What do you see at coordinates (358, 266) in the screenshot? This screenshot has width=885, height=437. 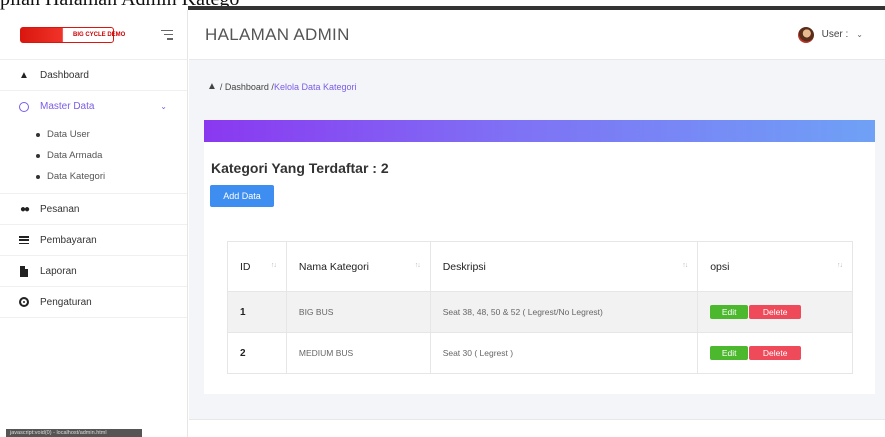 I see `column-header-nama-kategori: Nama Kategori ↑↓` at bounding box center [358, 266].